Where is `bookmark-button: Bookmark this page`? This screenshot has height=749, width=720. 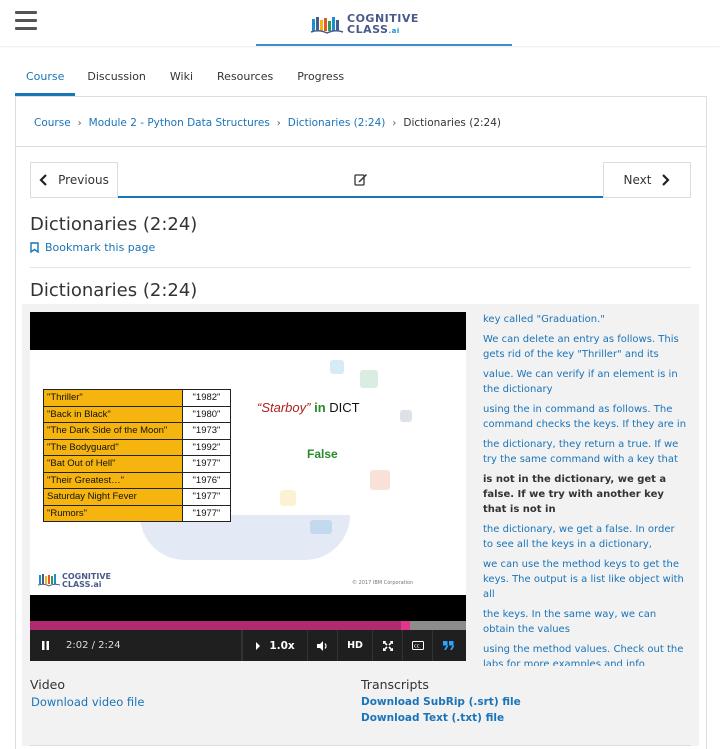 bookmark-button: Bookmark this page is located at coordinates (92, 247).